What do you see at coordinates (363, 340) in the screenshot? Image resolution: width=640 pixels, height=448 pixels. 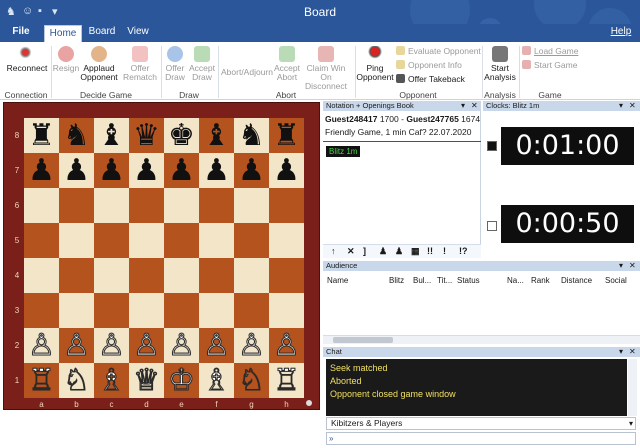 I see `scrollbar-thumb` at bounding box center [363, 340].